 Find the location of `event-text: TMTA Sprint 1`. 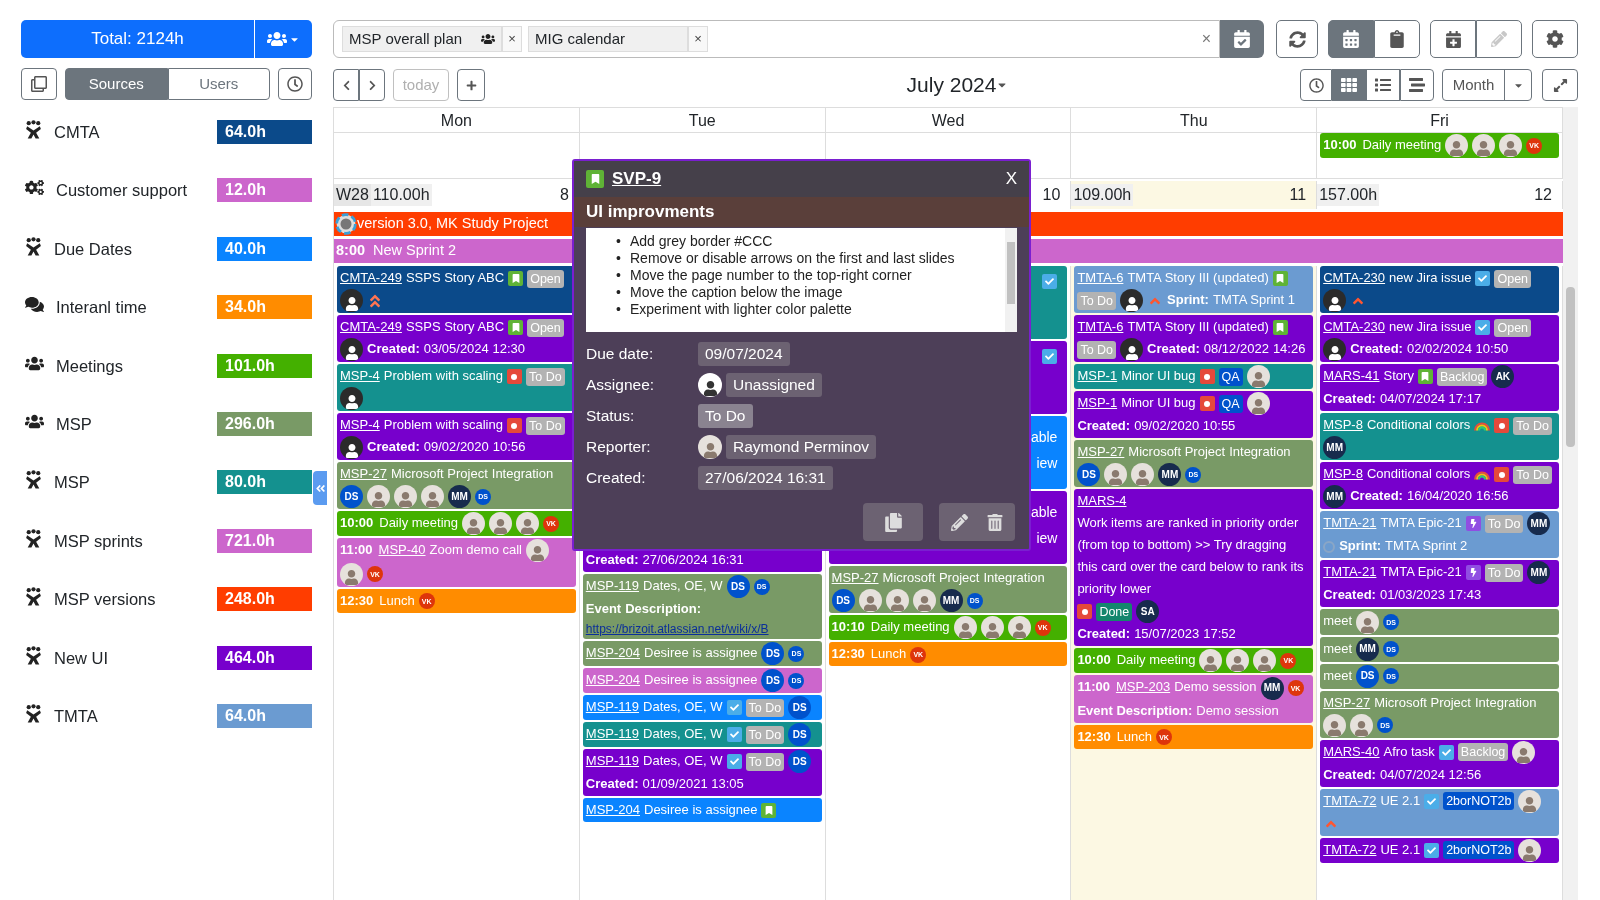

event-text: TMTA Sprint 1 is located at coordinates (1254, 299).